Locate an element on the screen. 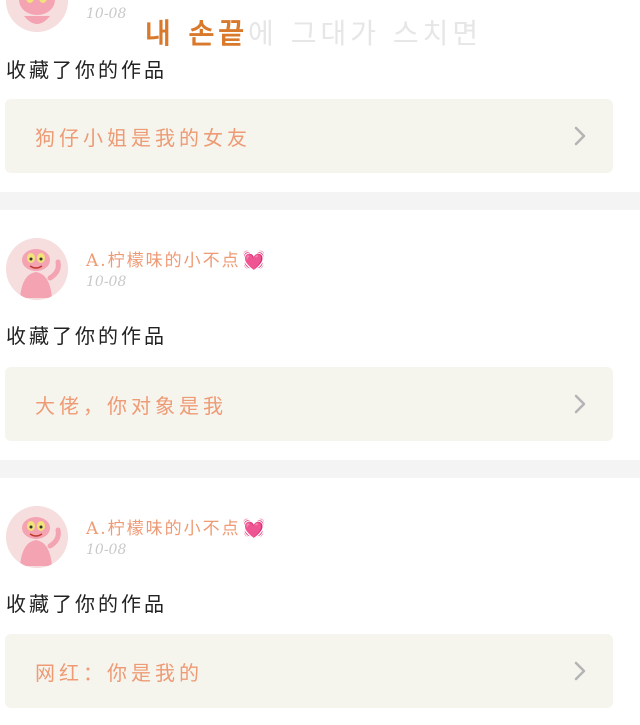  work-title: 网红：你是我的 is located at coordinates (119, 673).